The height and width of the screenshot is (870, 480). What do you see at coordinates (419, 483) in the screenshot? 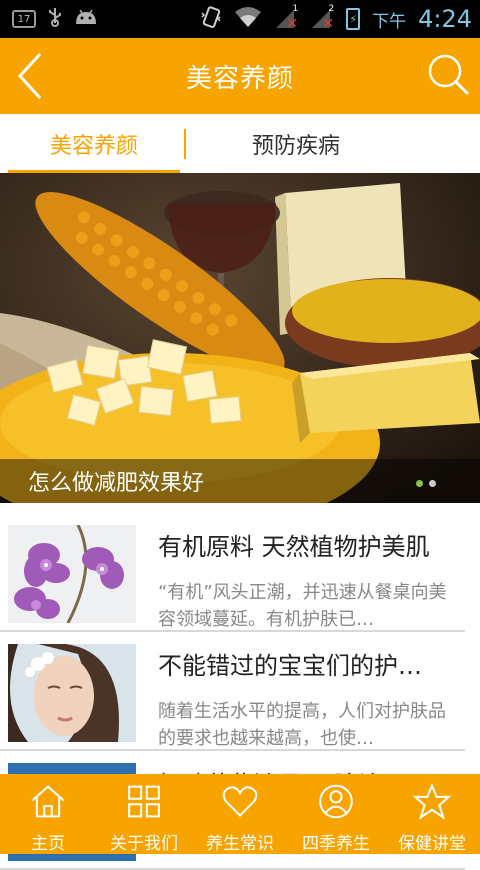
I see `carousel-dot-active` at bounding box center [419, 483].